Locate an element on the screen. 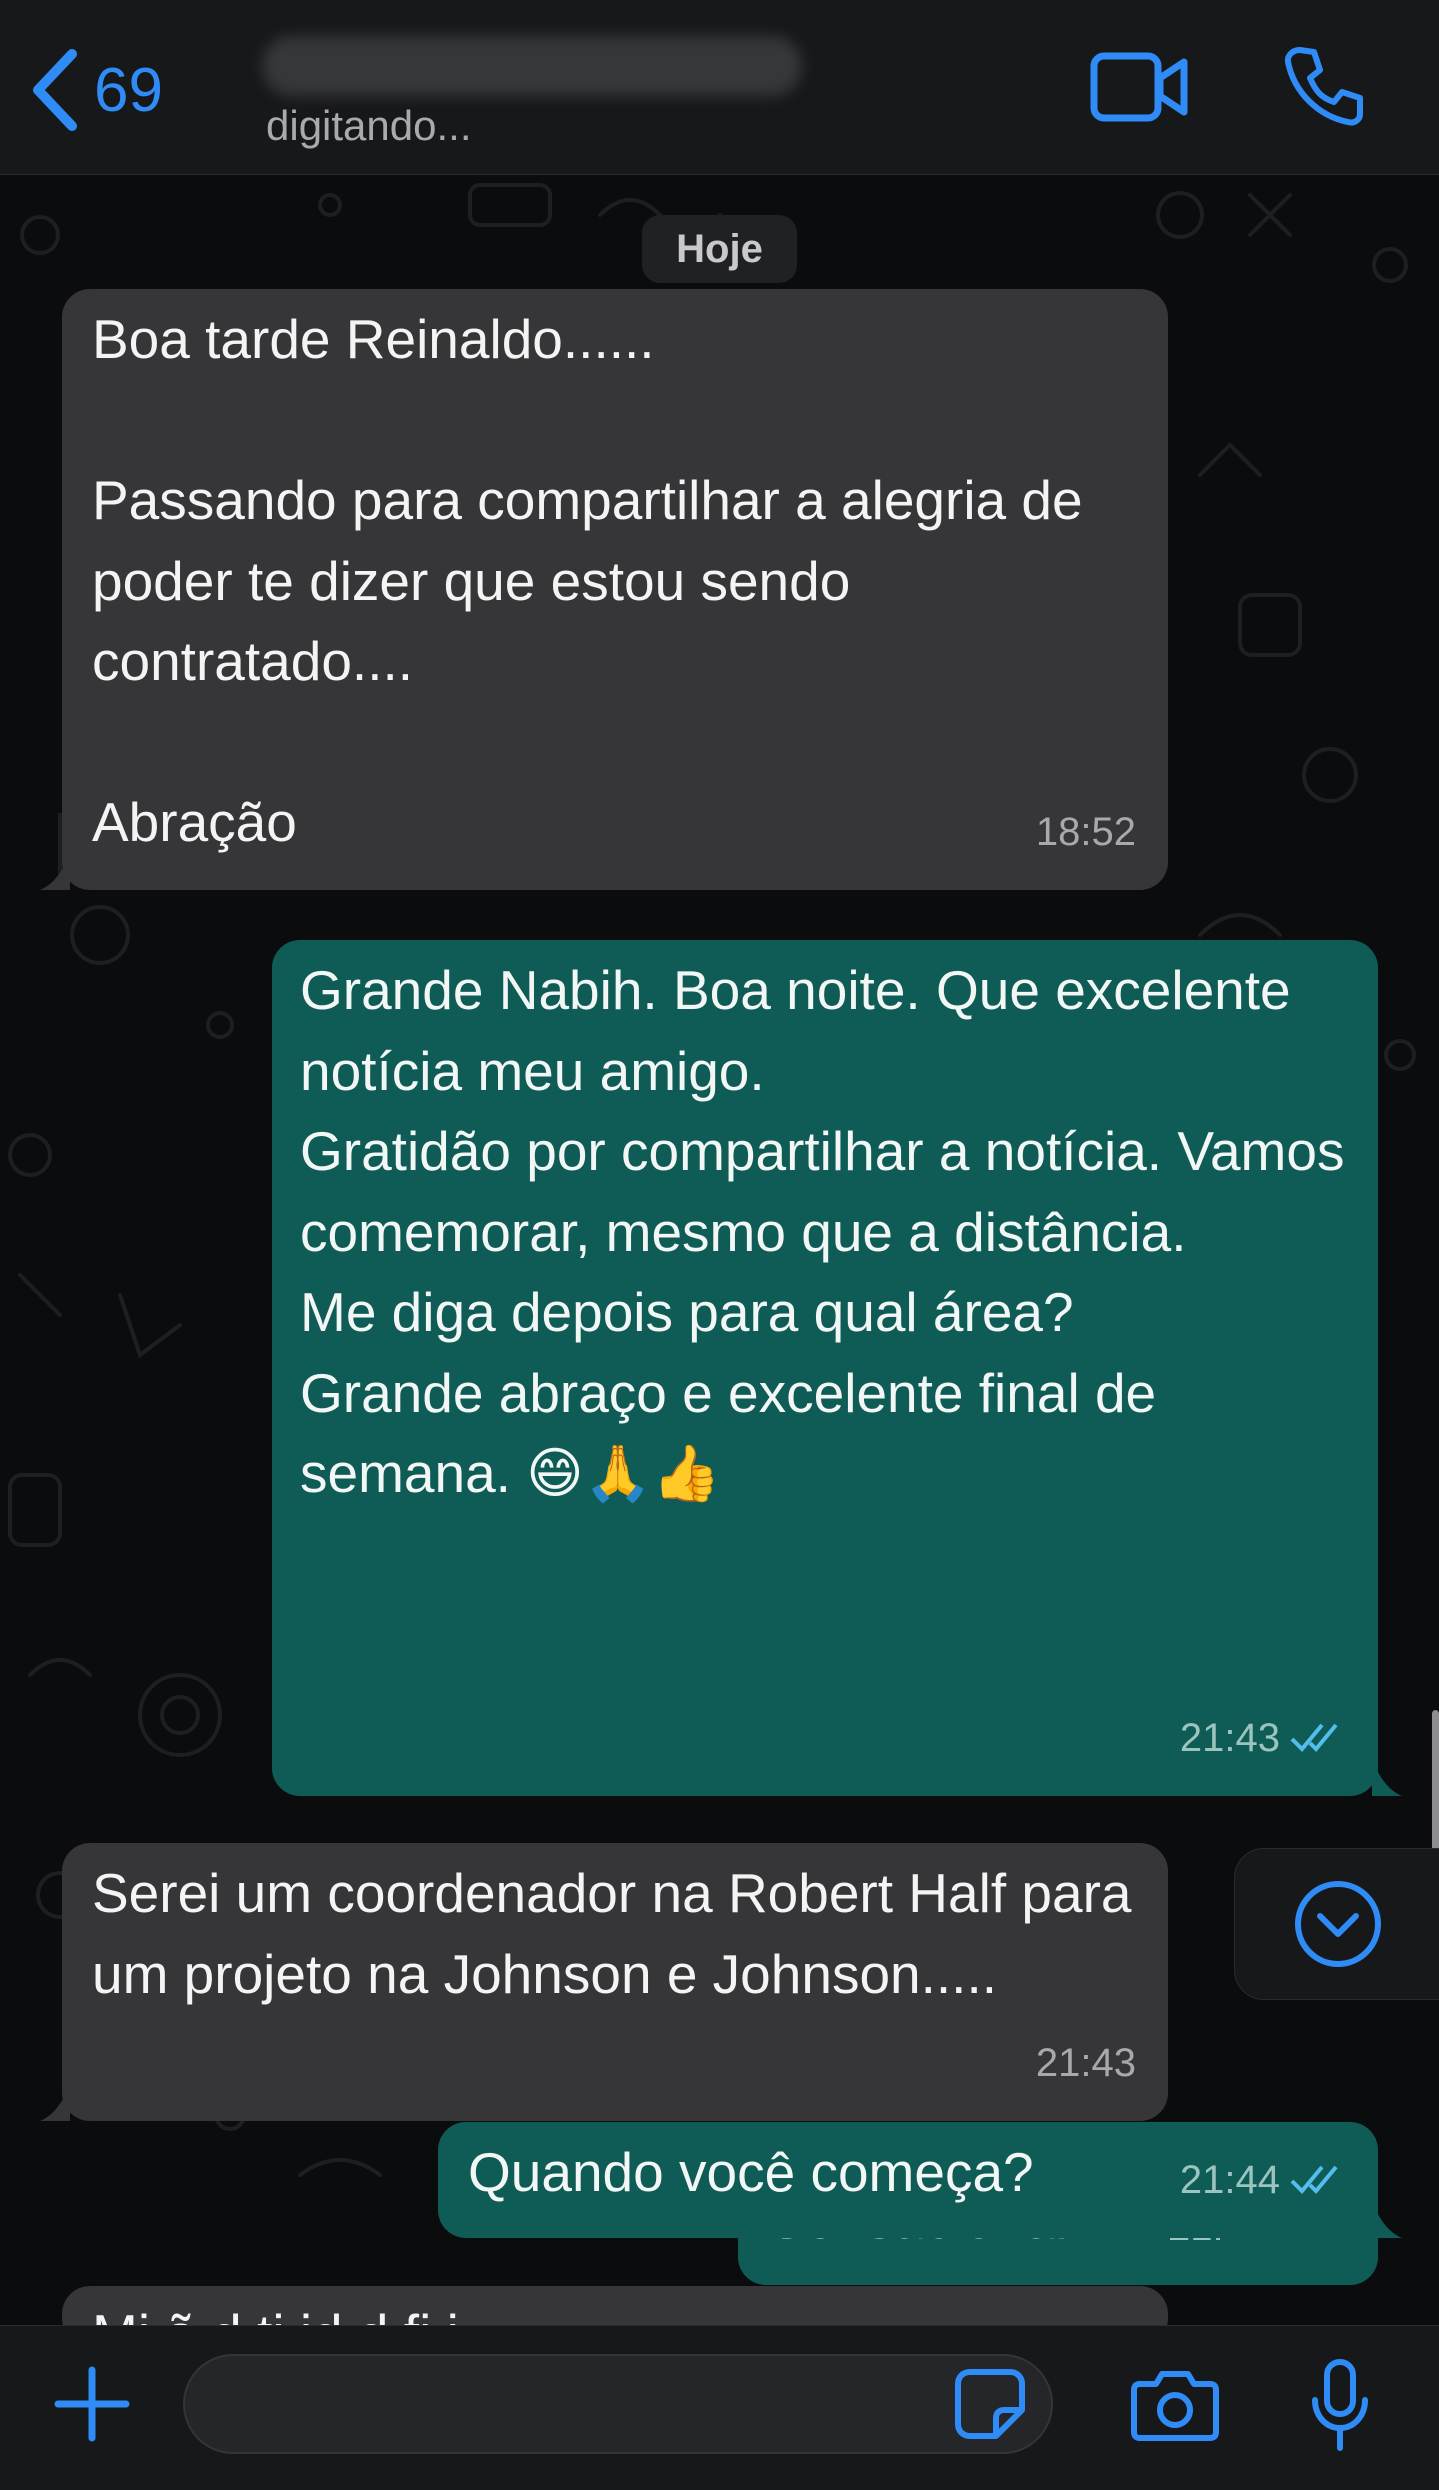  camera-icon is located at coordinates (1175, 2406).